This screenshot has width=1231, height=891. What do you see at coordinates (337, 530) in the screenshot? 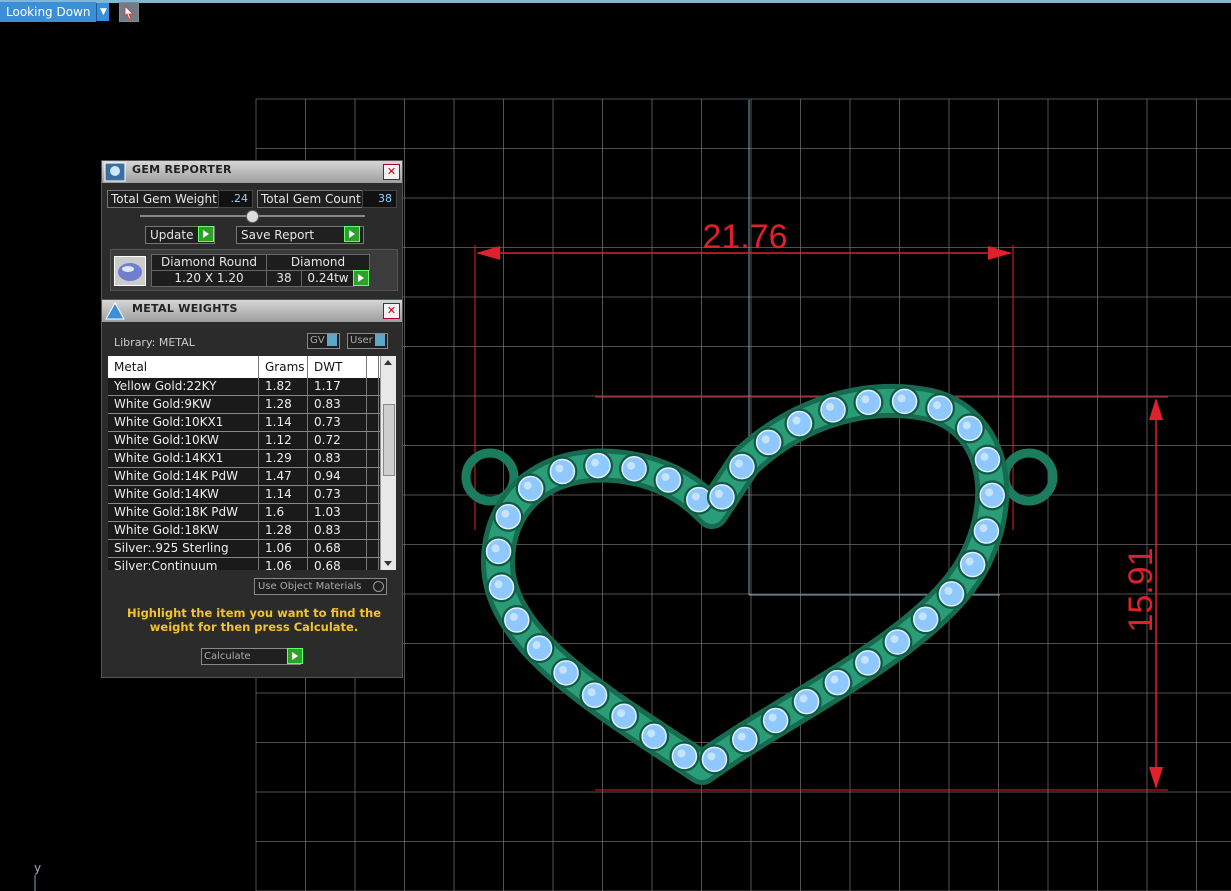
I see `dwt-cell: 0.83` at bounding box center [337, 530].